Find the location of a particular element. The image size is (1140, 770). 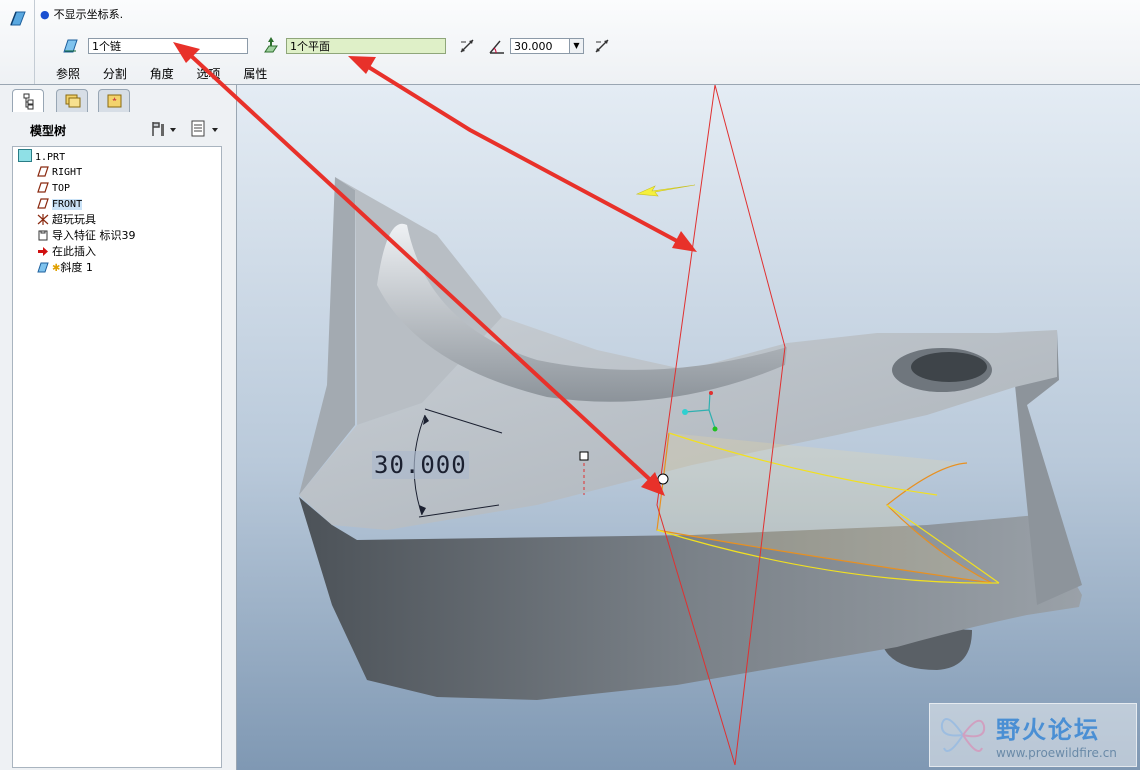

dashboard-tabs: 参照 分割 角度 选项 属性 is located at coordinates (171, 73).